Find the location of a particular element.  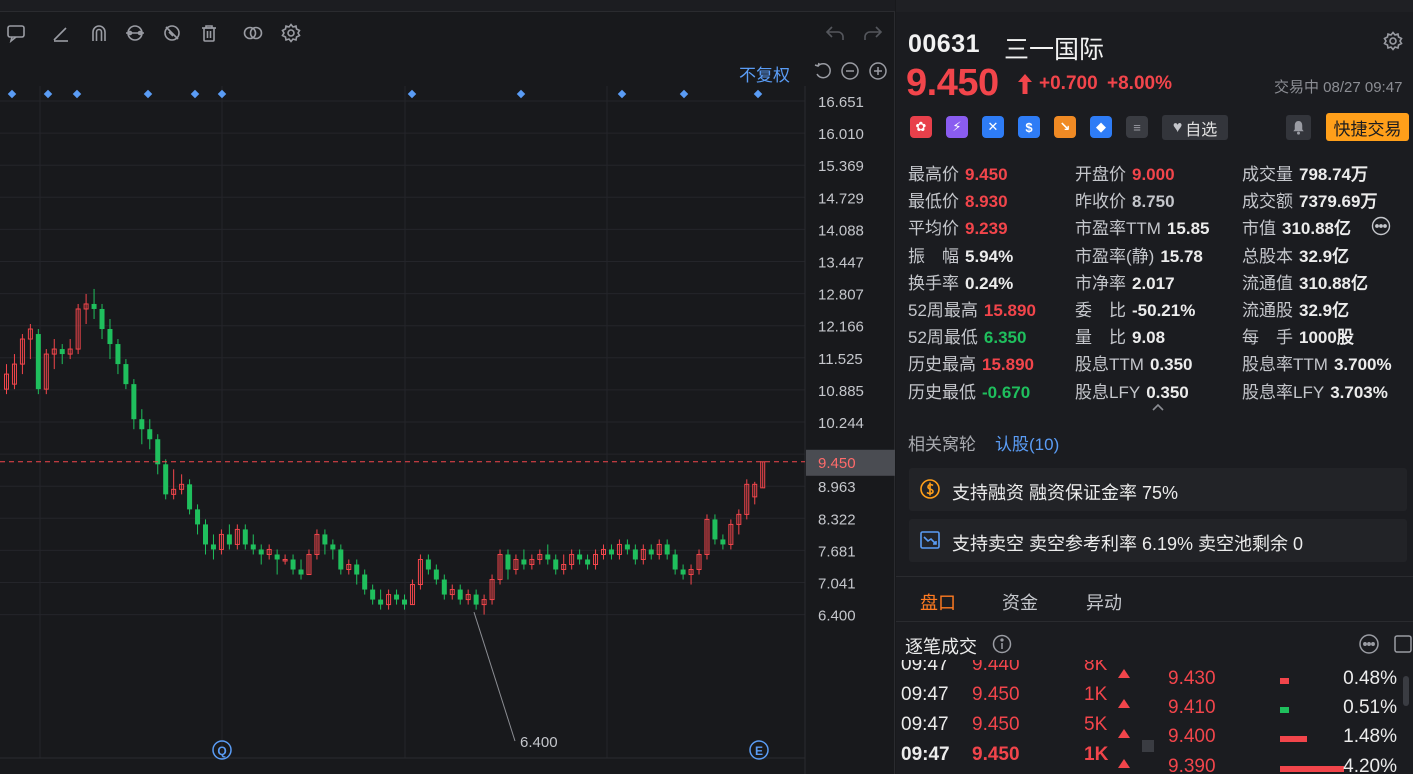

stat-label: 市盈率TTM is located at coordinates (1118, 229).